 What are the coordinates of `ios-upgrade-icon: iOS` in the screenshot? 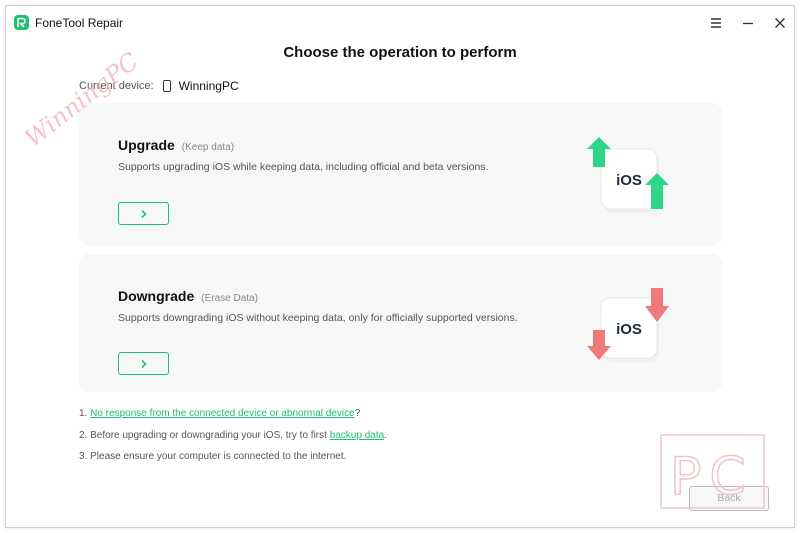 It's located at (628, 175).